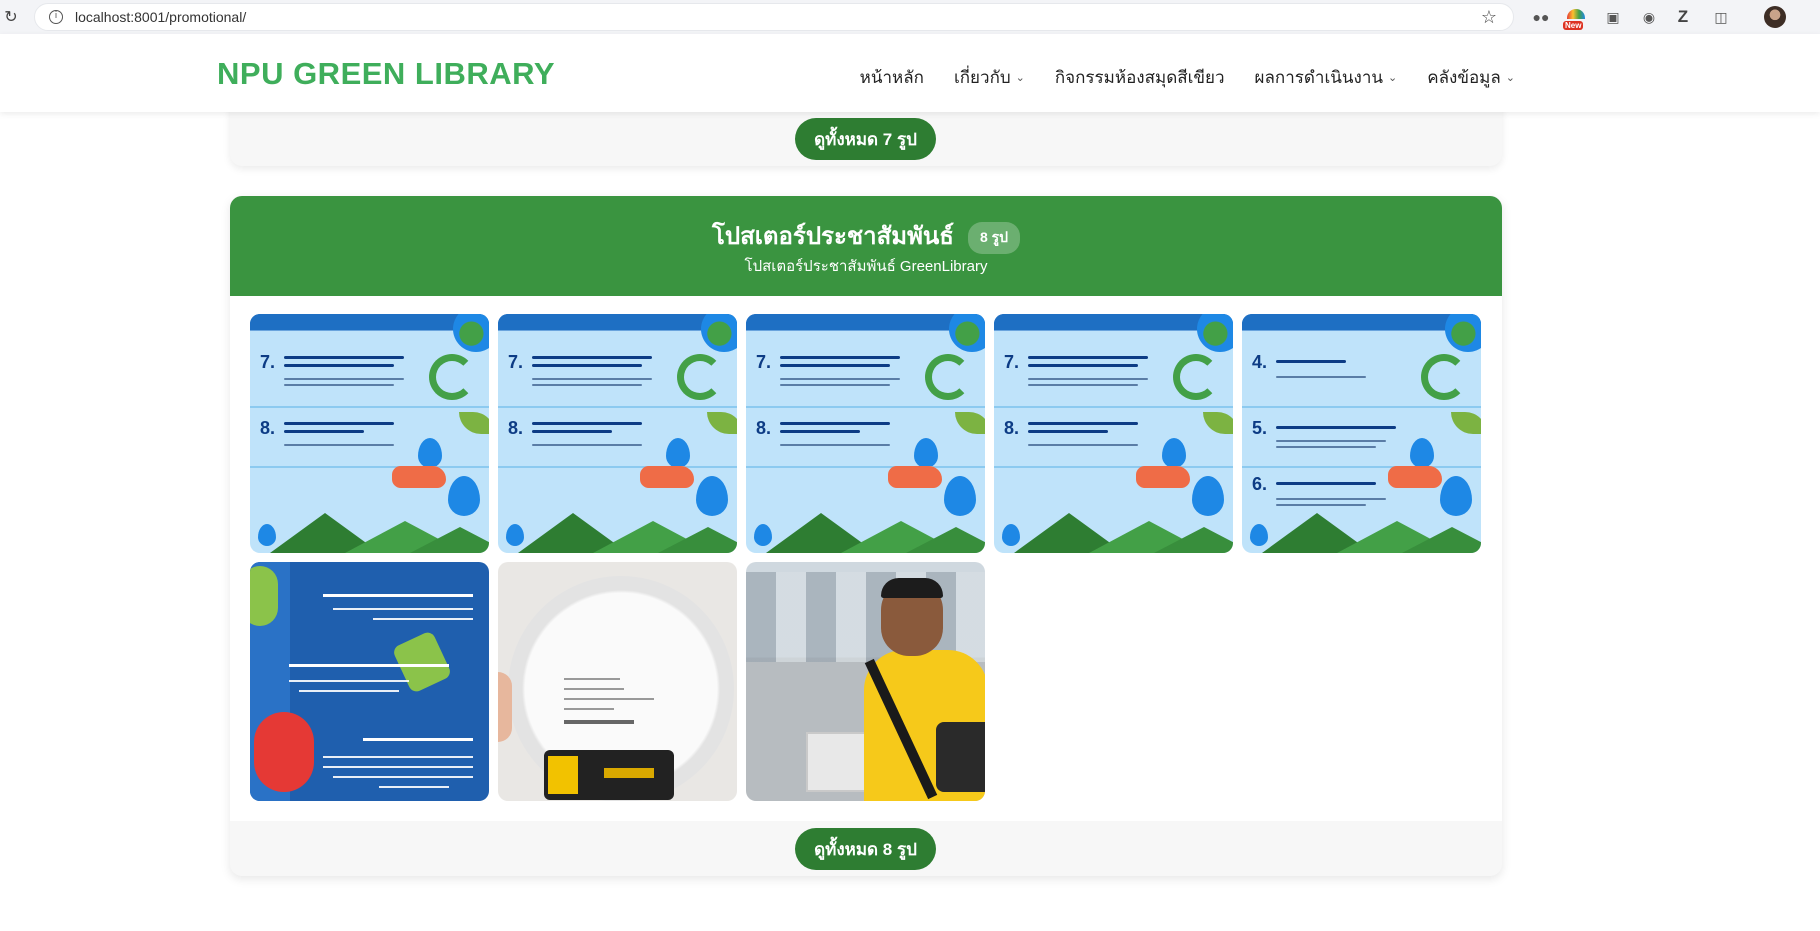 This screenshot has height=931, width=1820. What do you see at coordinates (1721, 17) in the screenshot?
I see `extensions-puzzle-icon: ◫` at bounding box center [1721, 17].